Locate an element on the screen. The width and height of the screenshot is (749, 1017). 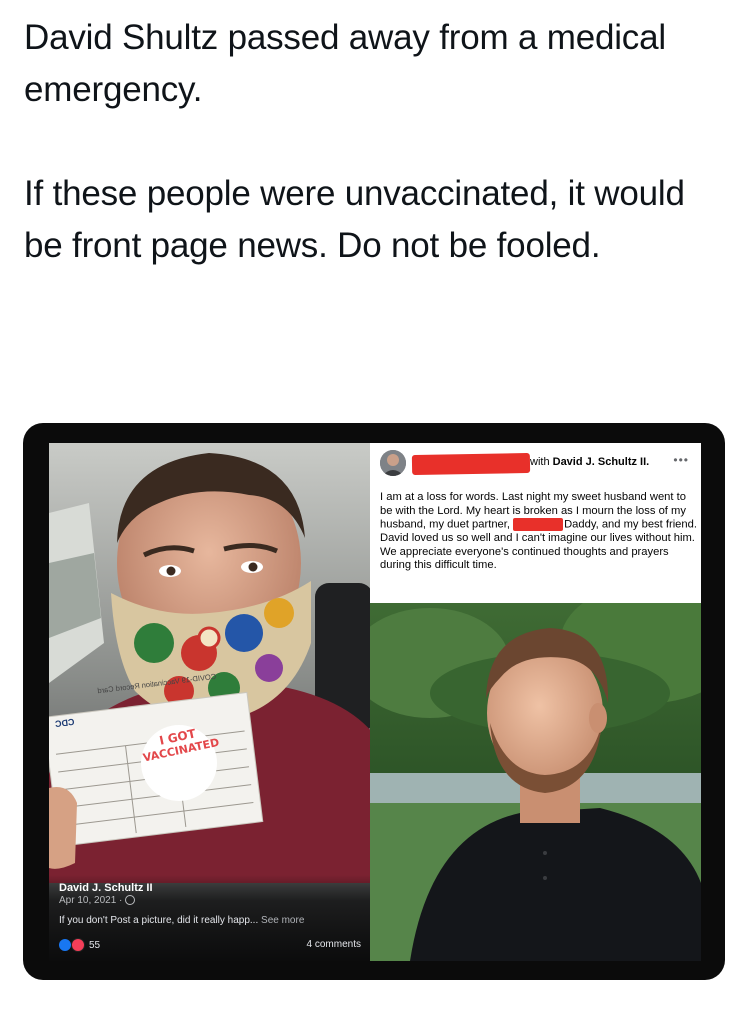
post-date: Apr 10, 2021 · is located at coordinates (97, 900).